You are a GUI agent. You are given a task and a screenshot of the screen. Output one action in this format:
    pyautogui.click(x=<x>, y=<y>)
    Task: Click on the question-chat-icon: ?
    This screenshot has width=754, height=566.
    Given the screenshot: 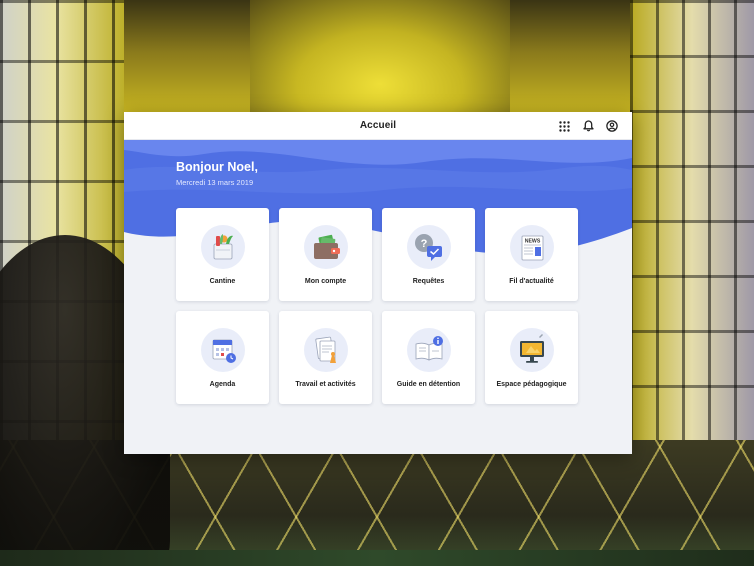 What is the action you would take?
    pyautogui.click(x=428, y=247)
    